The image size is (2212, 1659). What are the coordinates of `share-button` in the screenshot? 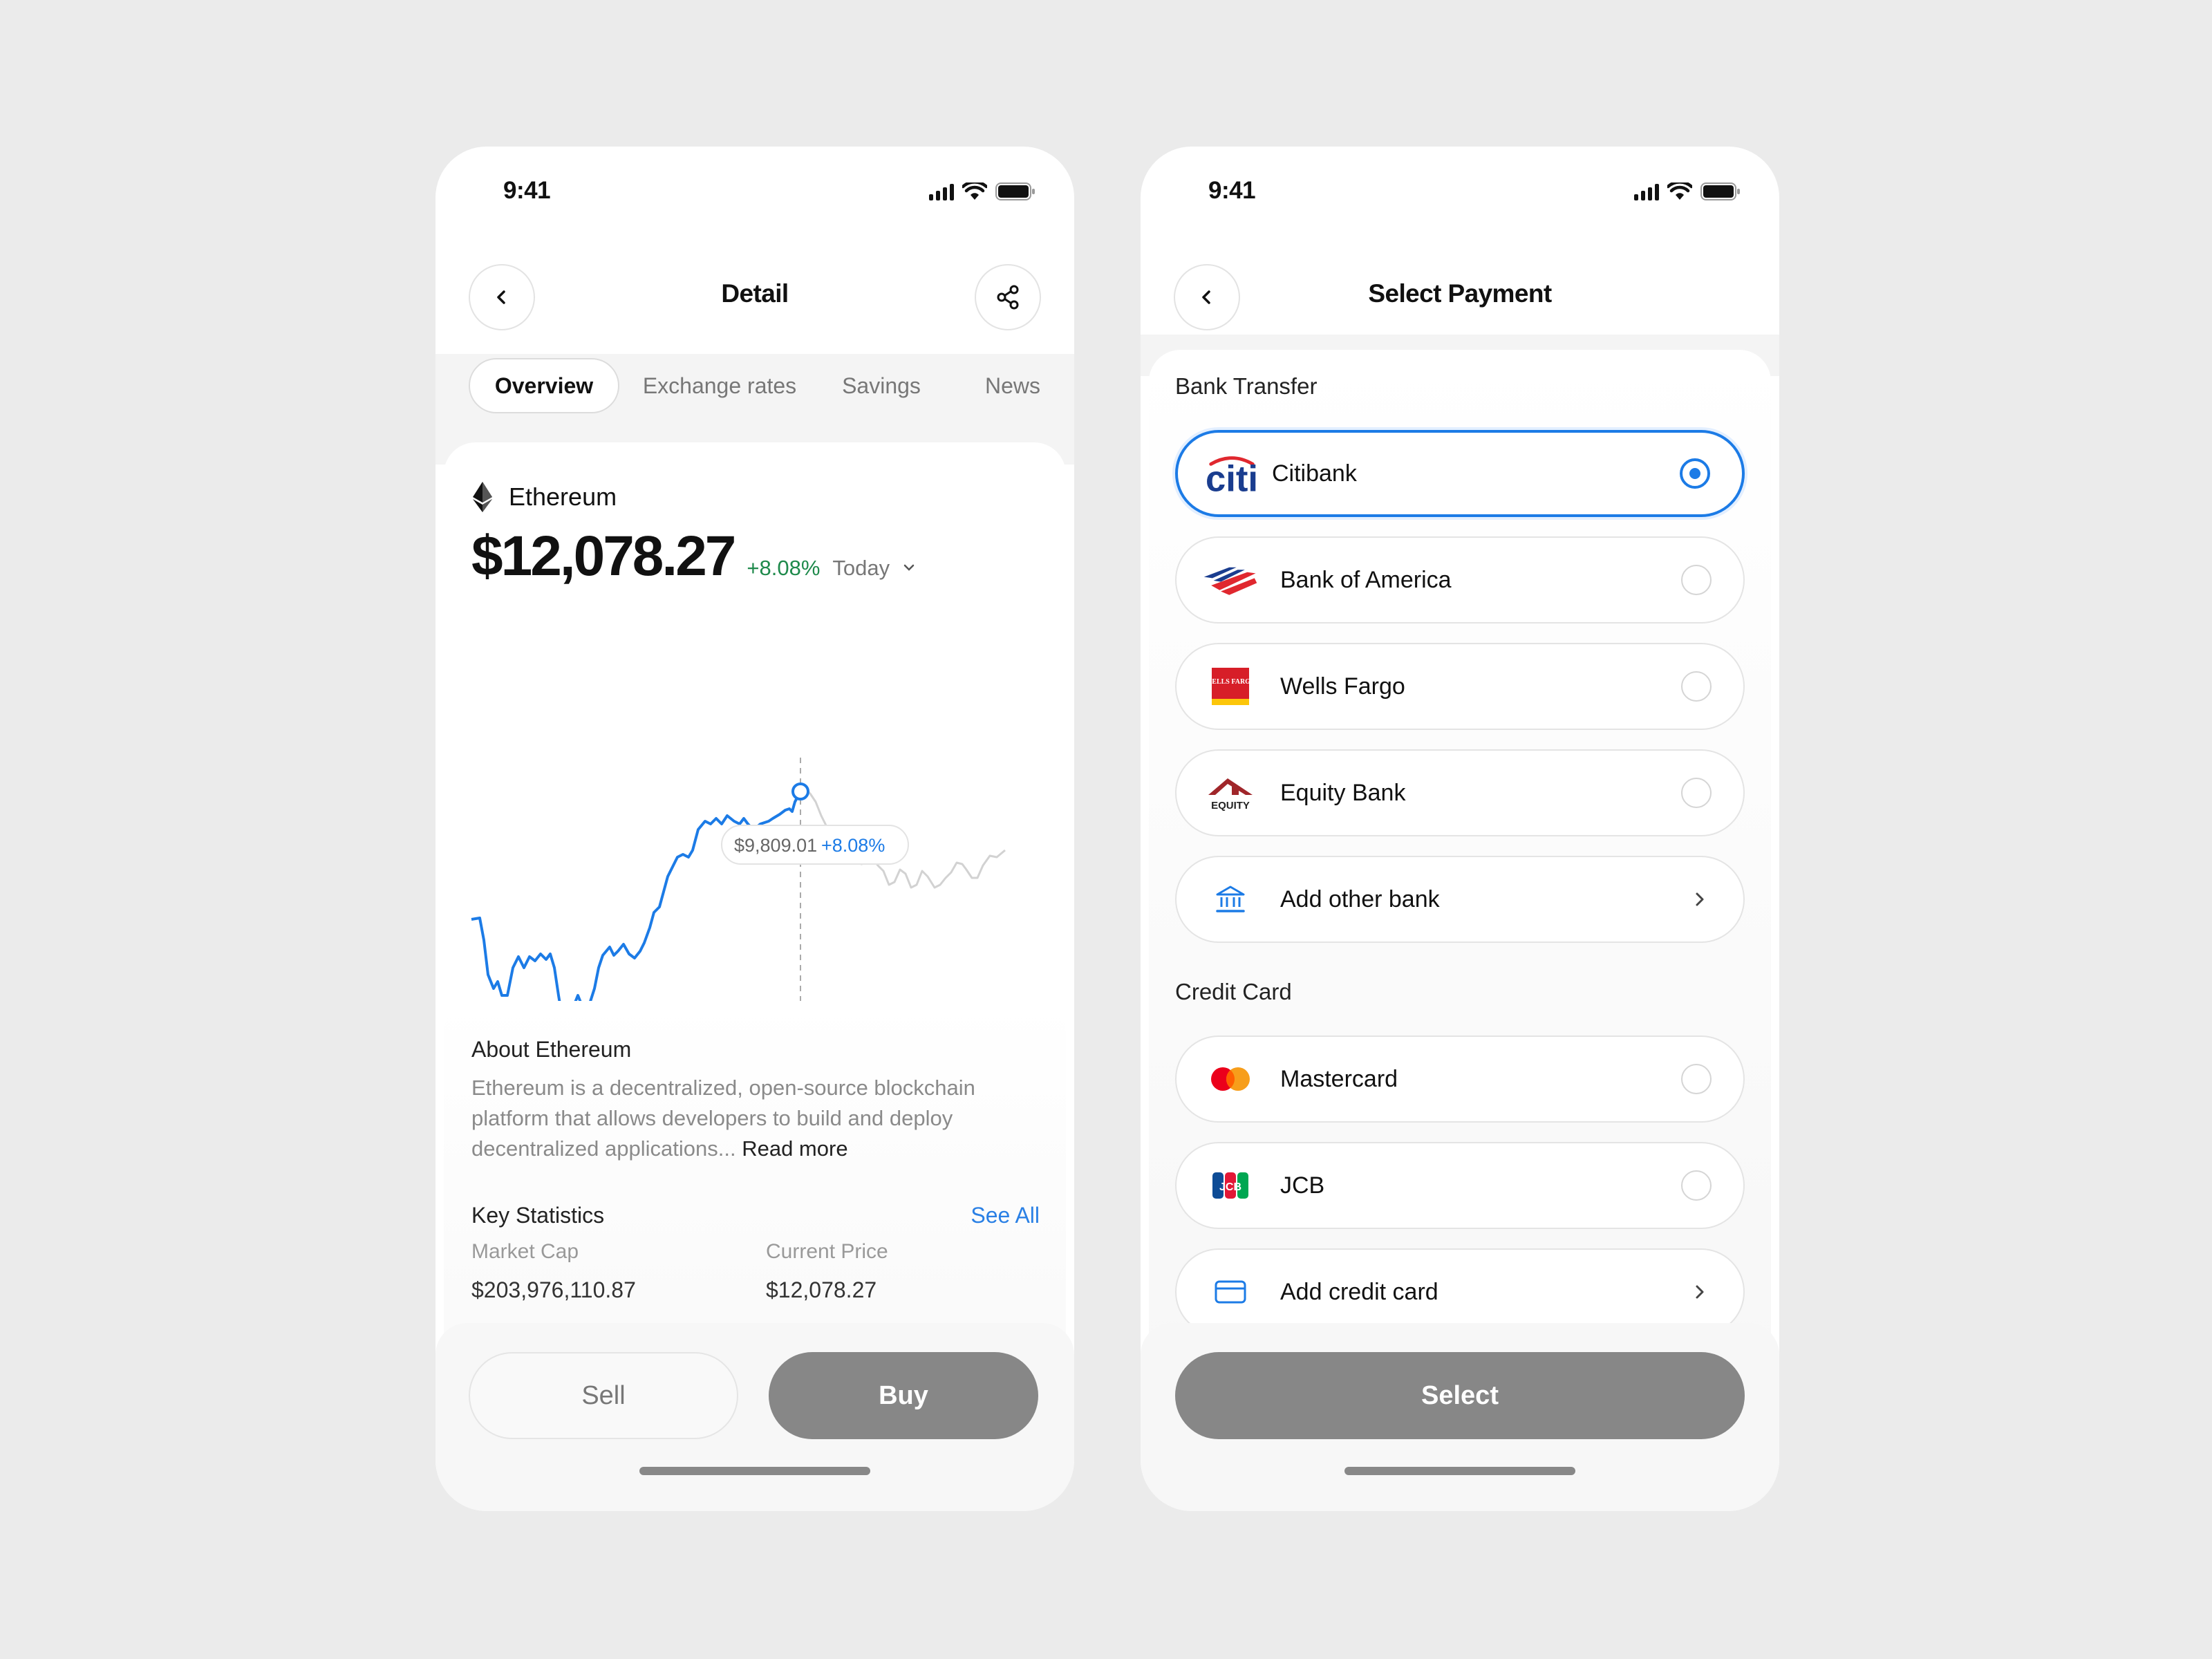 It's located at (1008, 297).